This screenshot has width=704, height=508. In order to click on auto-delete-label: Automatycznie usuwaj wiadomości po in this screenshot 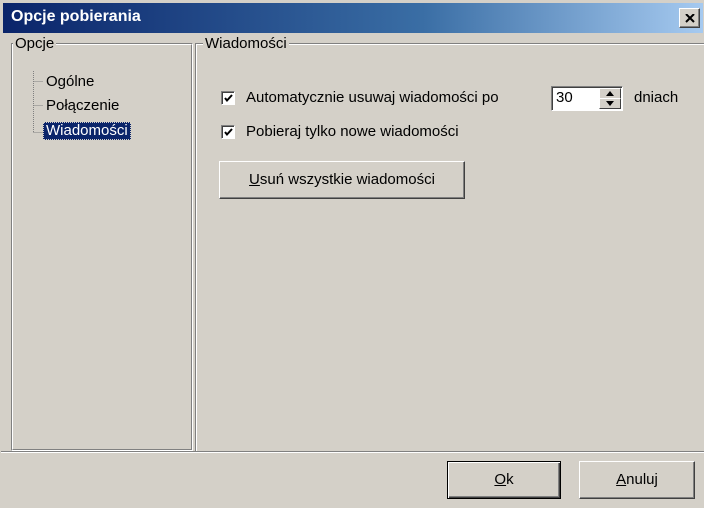, I will do `click(372, 97)`.